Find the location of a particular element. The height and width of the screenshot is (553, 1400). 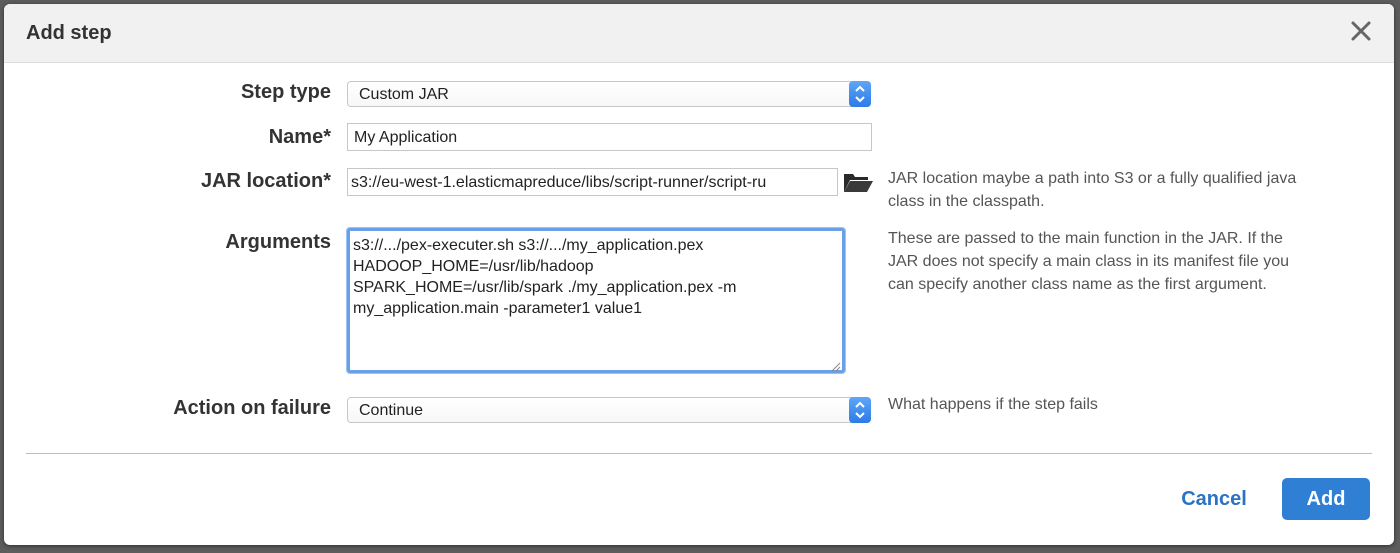

add-button: Add is located at coordinates (1326, 499).